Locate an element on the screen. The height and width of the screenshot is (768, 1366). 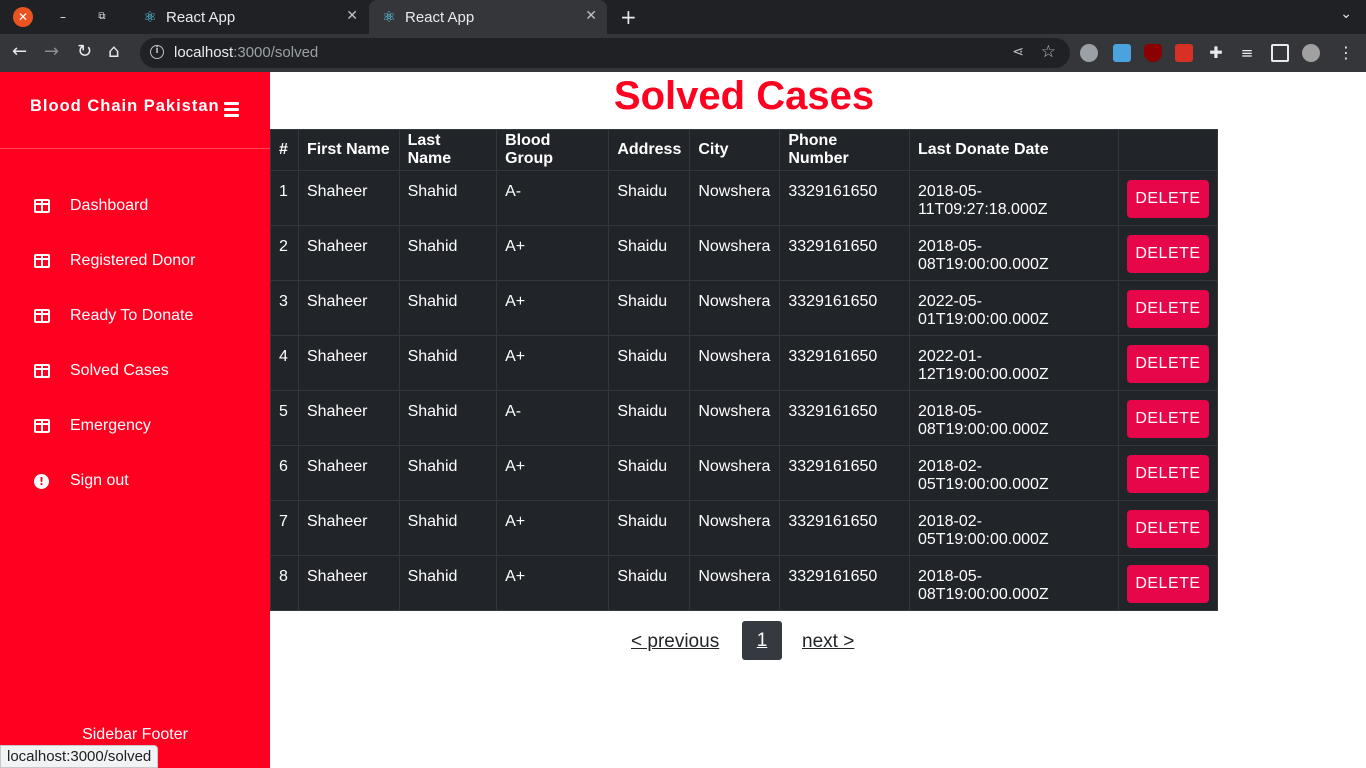
column-header: City is located at coordinates (735, 150).